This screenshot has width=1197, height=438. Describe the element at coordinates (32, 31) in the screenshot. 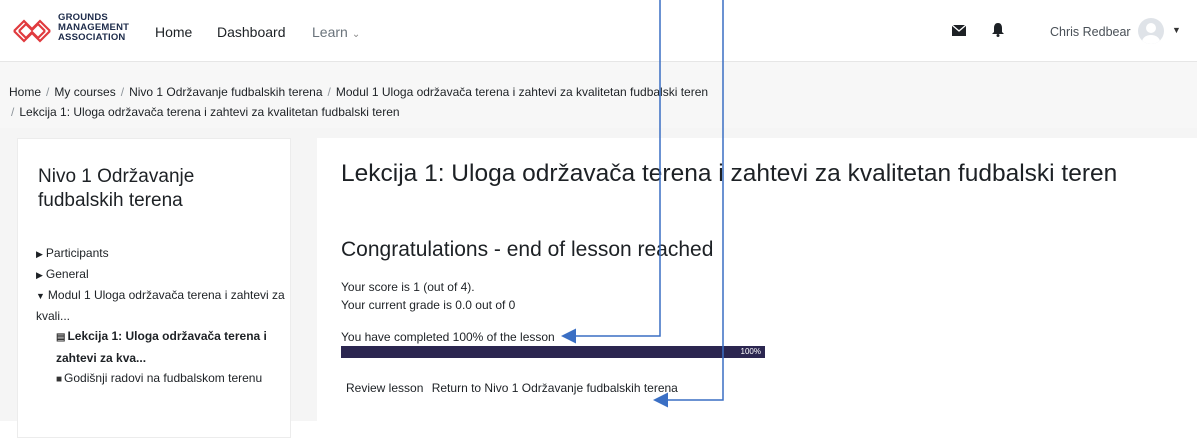

I see `gma-logo-icon` at that location.